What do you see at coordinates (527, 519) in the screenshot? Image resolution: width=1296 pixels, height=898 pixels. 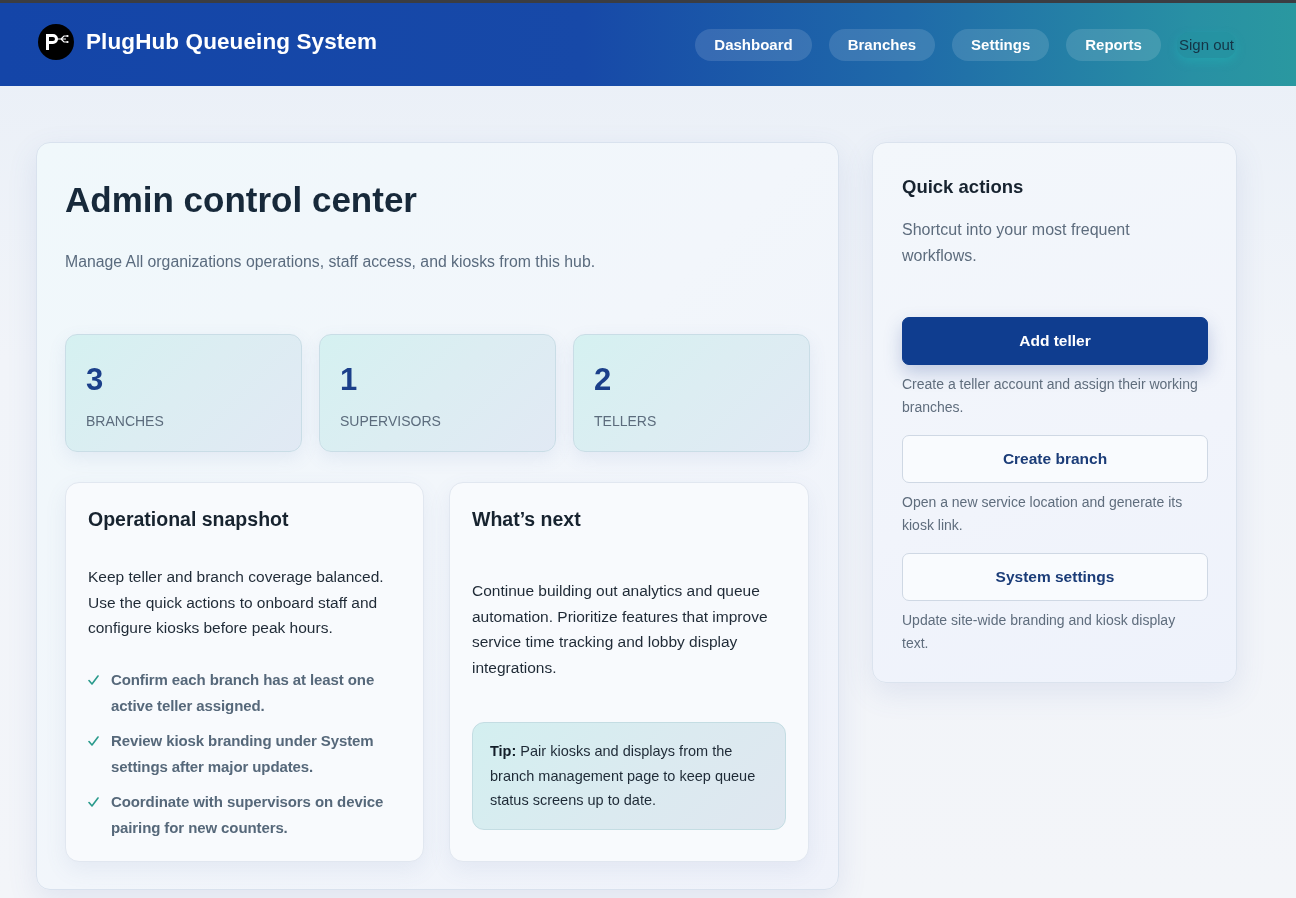 I see `card-title: What’s next` at bounding box center [527, 519].